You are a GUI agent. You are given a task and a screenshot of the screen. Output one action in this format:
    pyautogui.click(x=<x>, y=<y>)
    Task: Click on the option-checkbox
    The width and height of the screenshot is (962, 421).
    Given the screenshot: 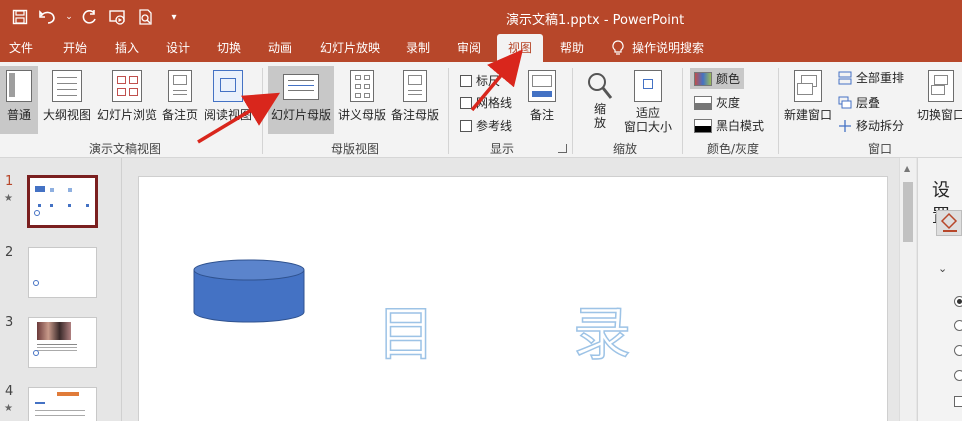 What is the action you would take?
    pyautogui.click(x=958, y=401)
    